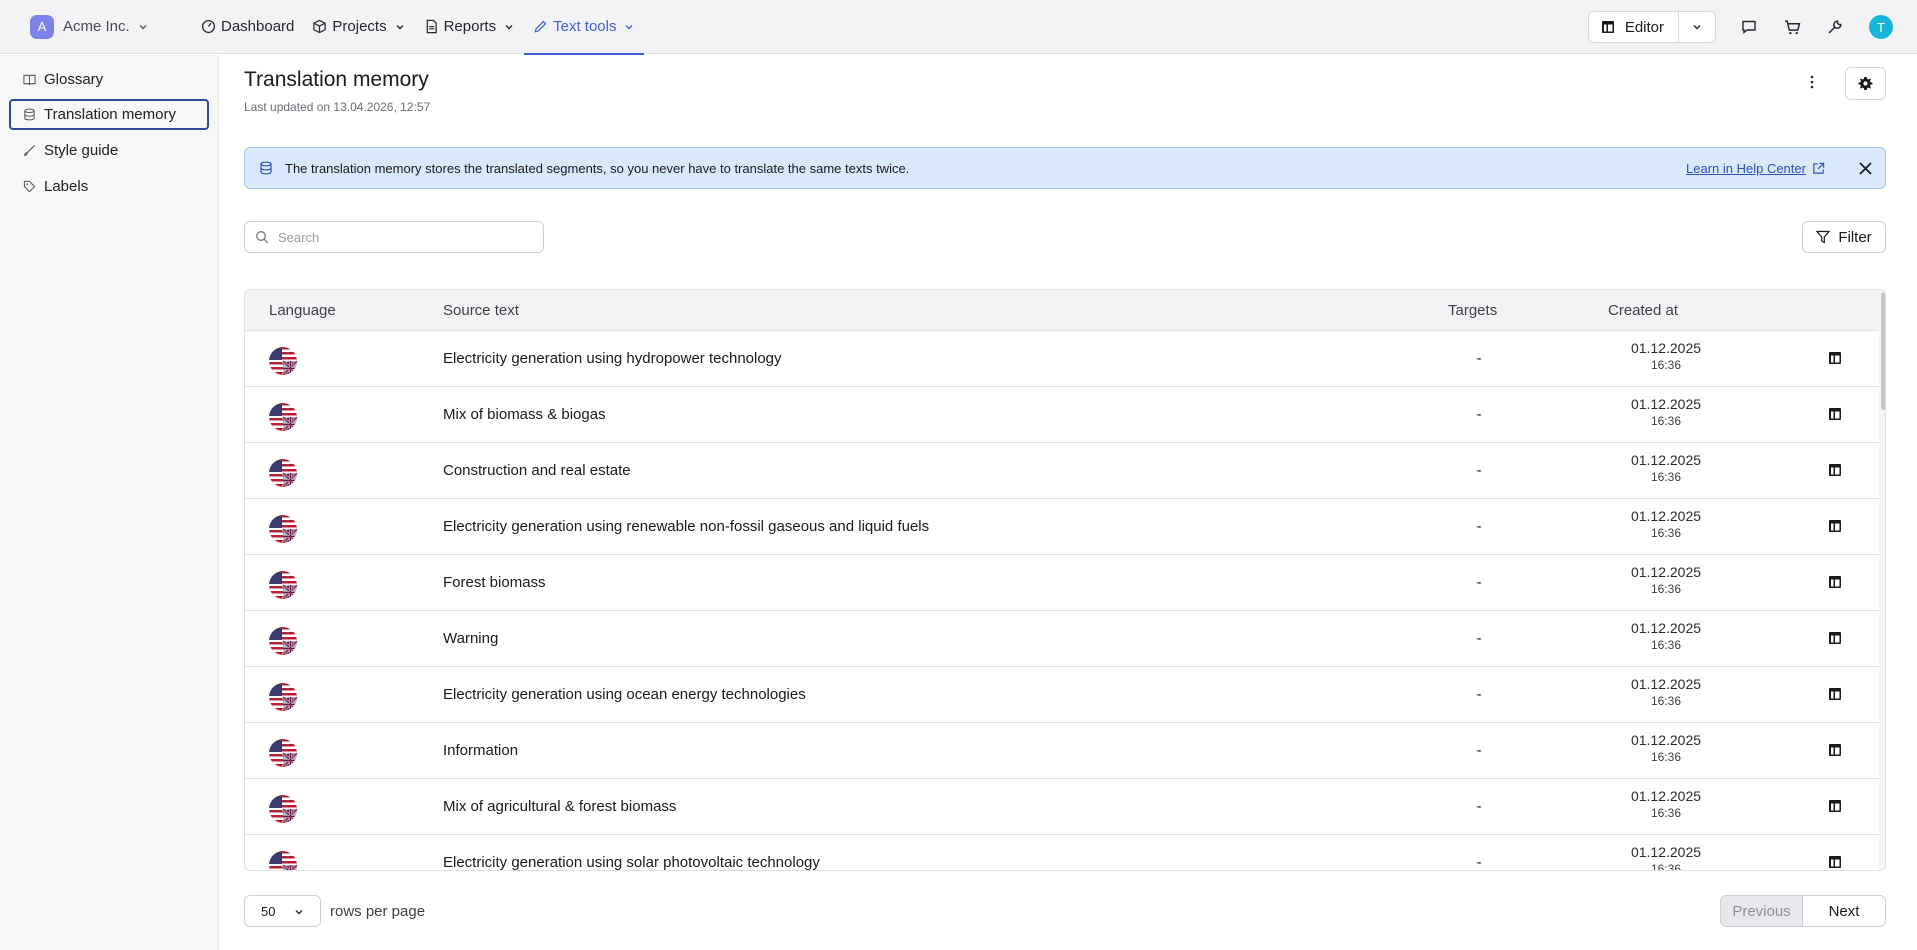 This screenshot has width=1917, height=950. Describe the element at coordinates (403, 237) in the screenshot. I see `search-input` at that location.